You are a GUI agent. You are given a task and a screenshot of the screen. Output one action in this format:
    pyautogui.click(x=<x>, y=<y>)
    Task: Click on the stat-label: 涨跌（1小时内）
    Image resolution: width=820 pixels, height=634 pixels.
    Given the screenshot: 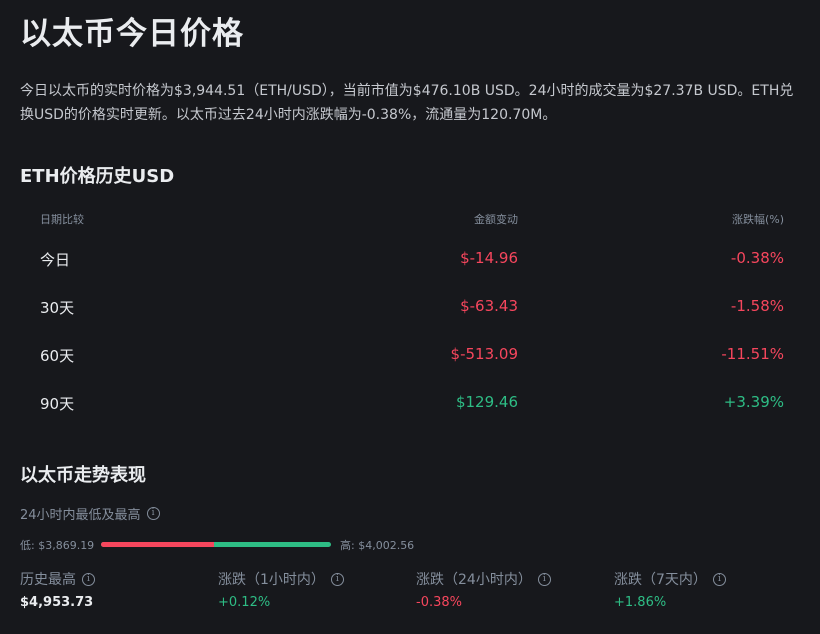 What is the action you would take?
    pyautogui.click(x=271, y=580)
    